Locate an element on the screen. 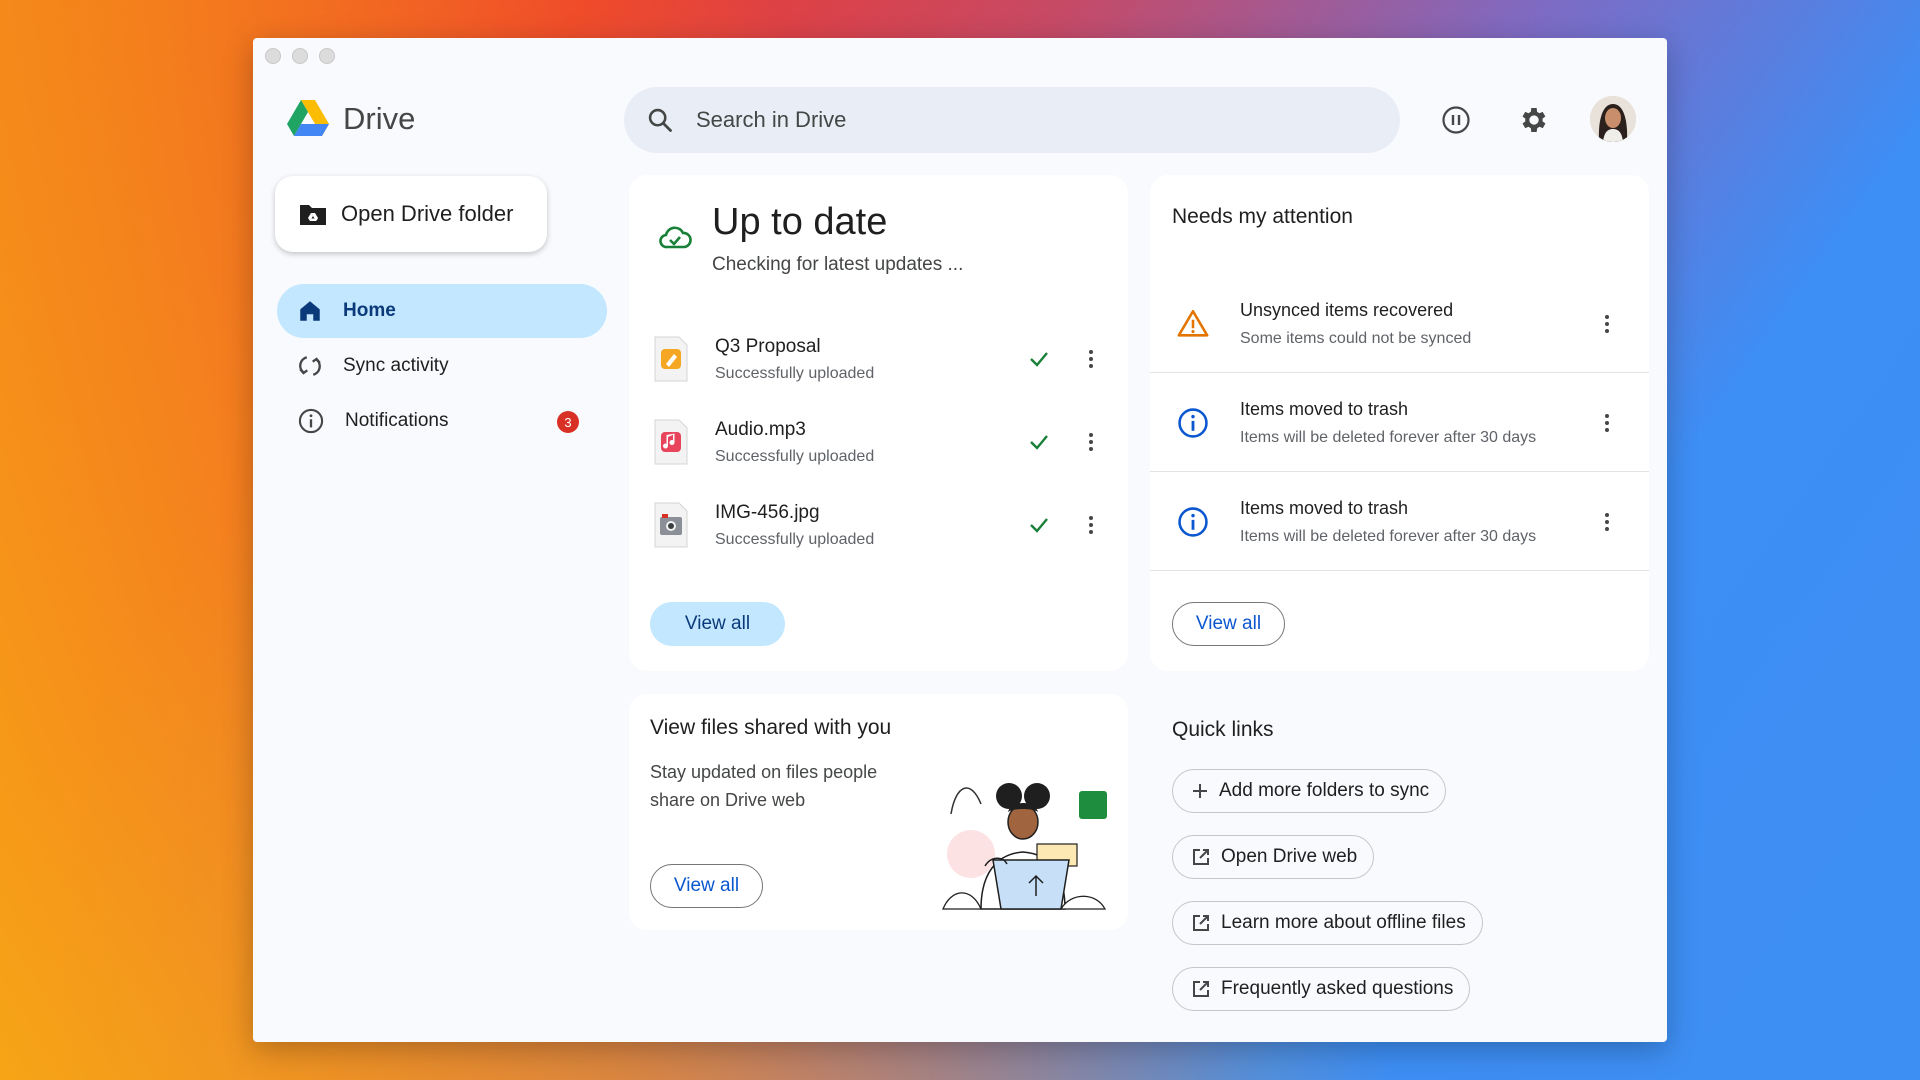 Image resolution: width=1920 pixels, height=1080 pixels. search-icon is located at coordinates (660, 120).